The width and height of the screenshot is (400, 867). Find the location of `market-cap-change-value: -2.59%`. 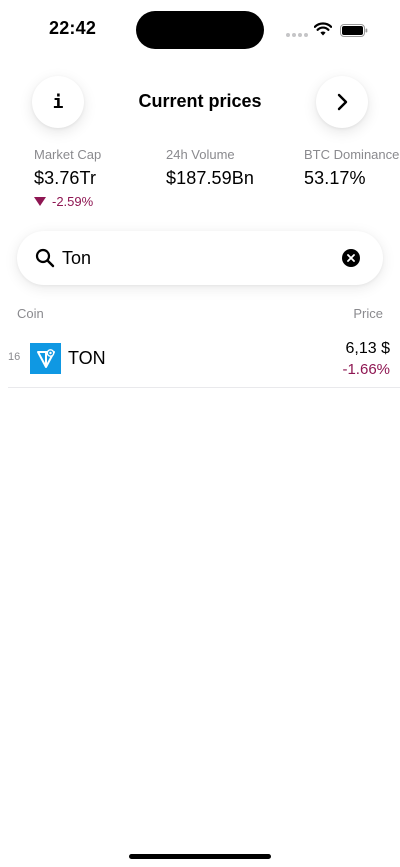

market-cap-change-value: -2.59% is located at coordinates (73, 201).